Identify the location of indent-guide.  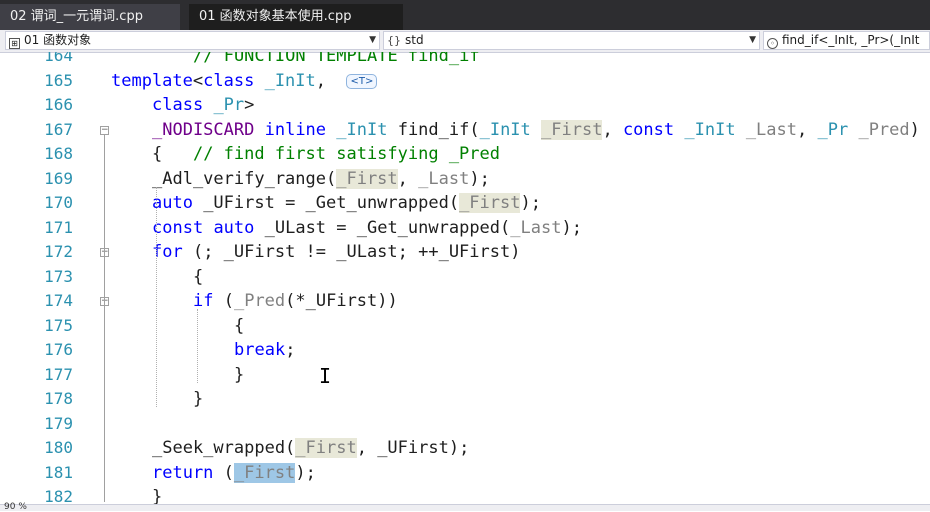
(156, 296).